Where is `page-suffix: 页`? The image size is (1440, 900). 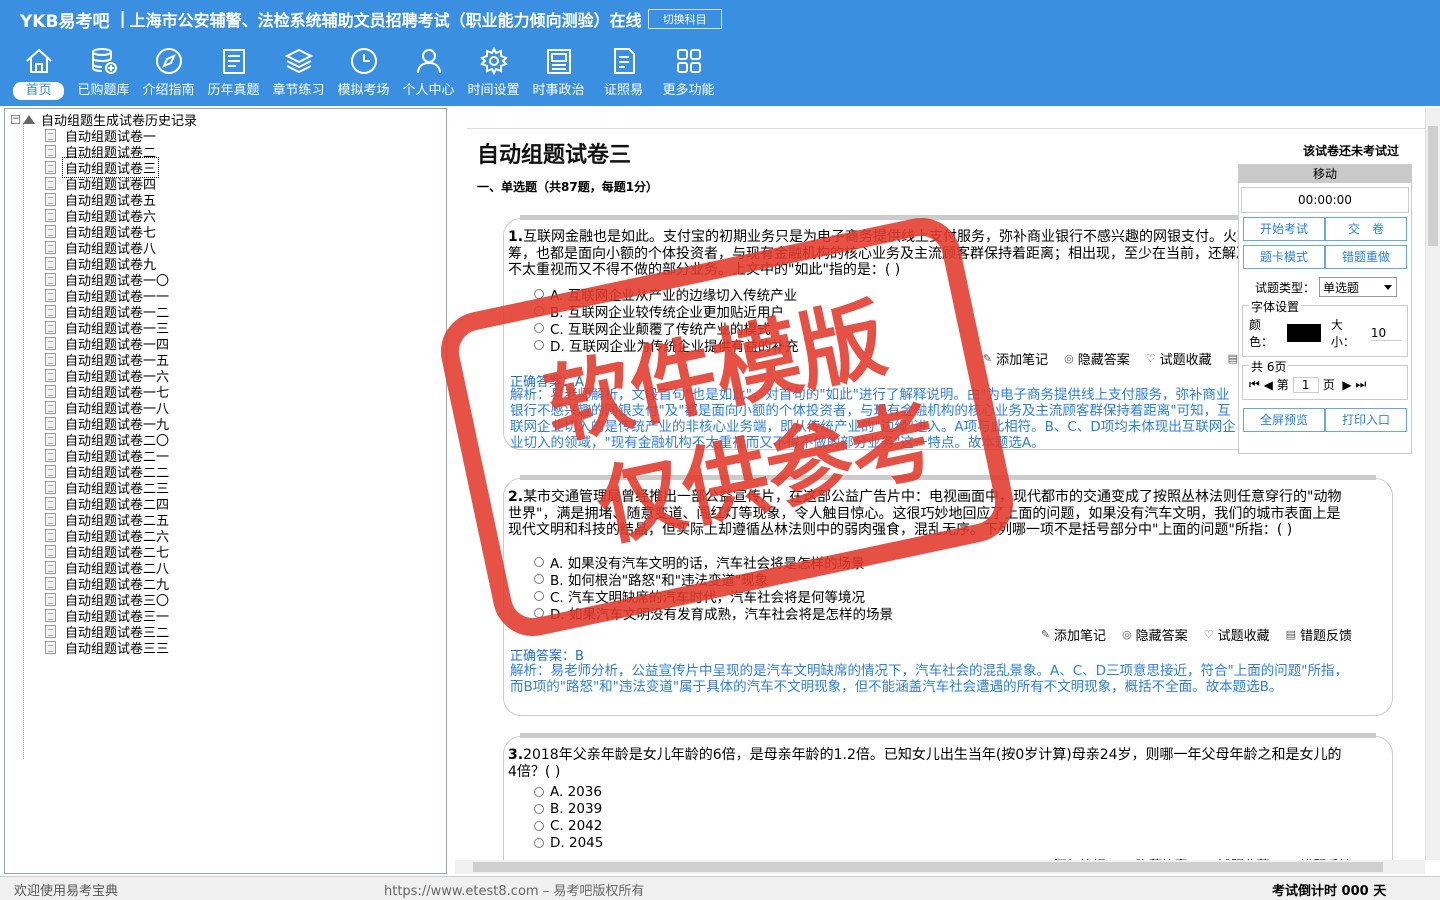
page-suffix: 页 is located at coordinates (1328, 385).